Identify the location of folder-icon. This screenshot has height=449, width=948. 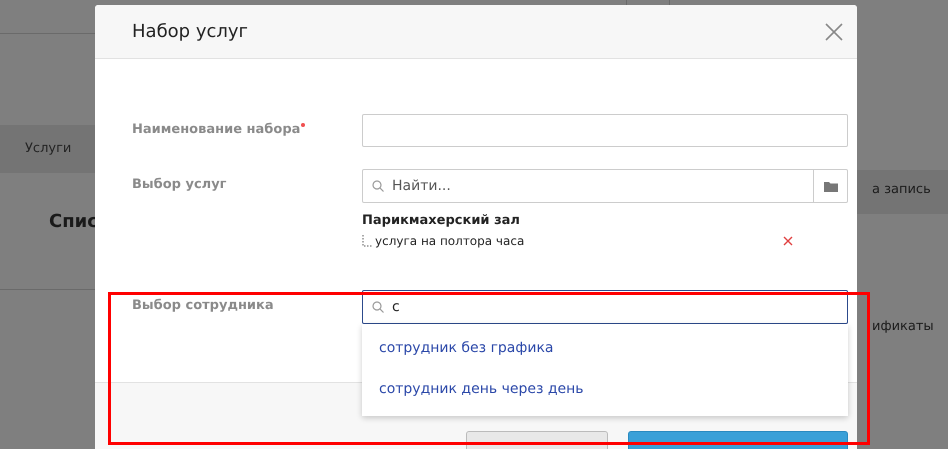
(831, 186).